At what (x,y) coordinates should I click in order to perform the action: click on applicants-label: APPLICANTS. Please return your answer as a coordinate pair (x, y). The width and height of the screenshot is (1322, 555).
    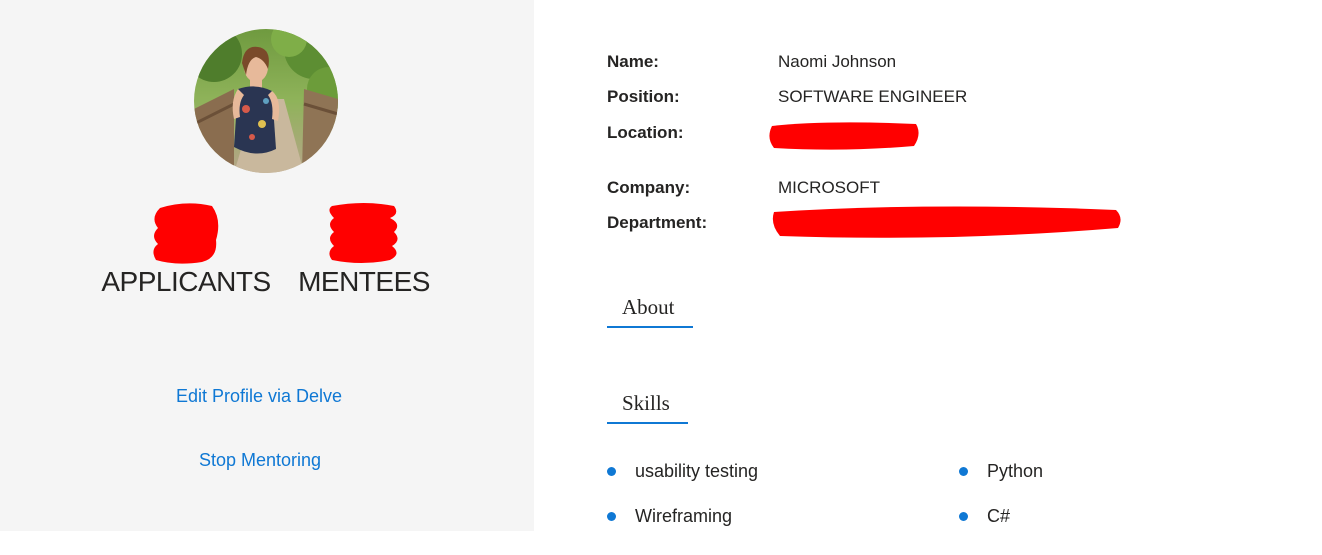
    Looking at the image, I should click on (186, 281).